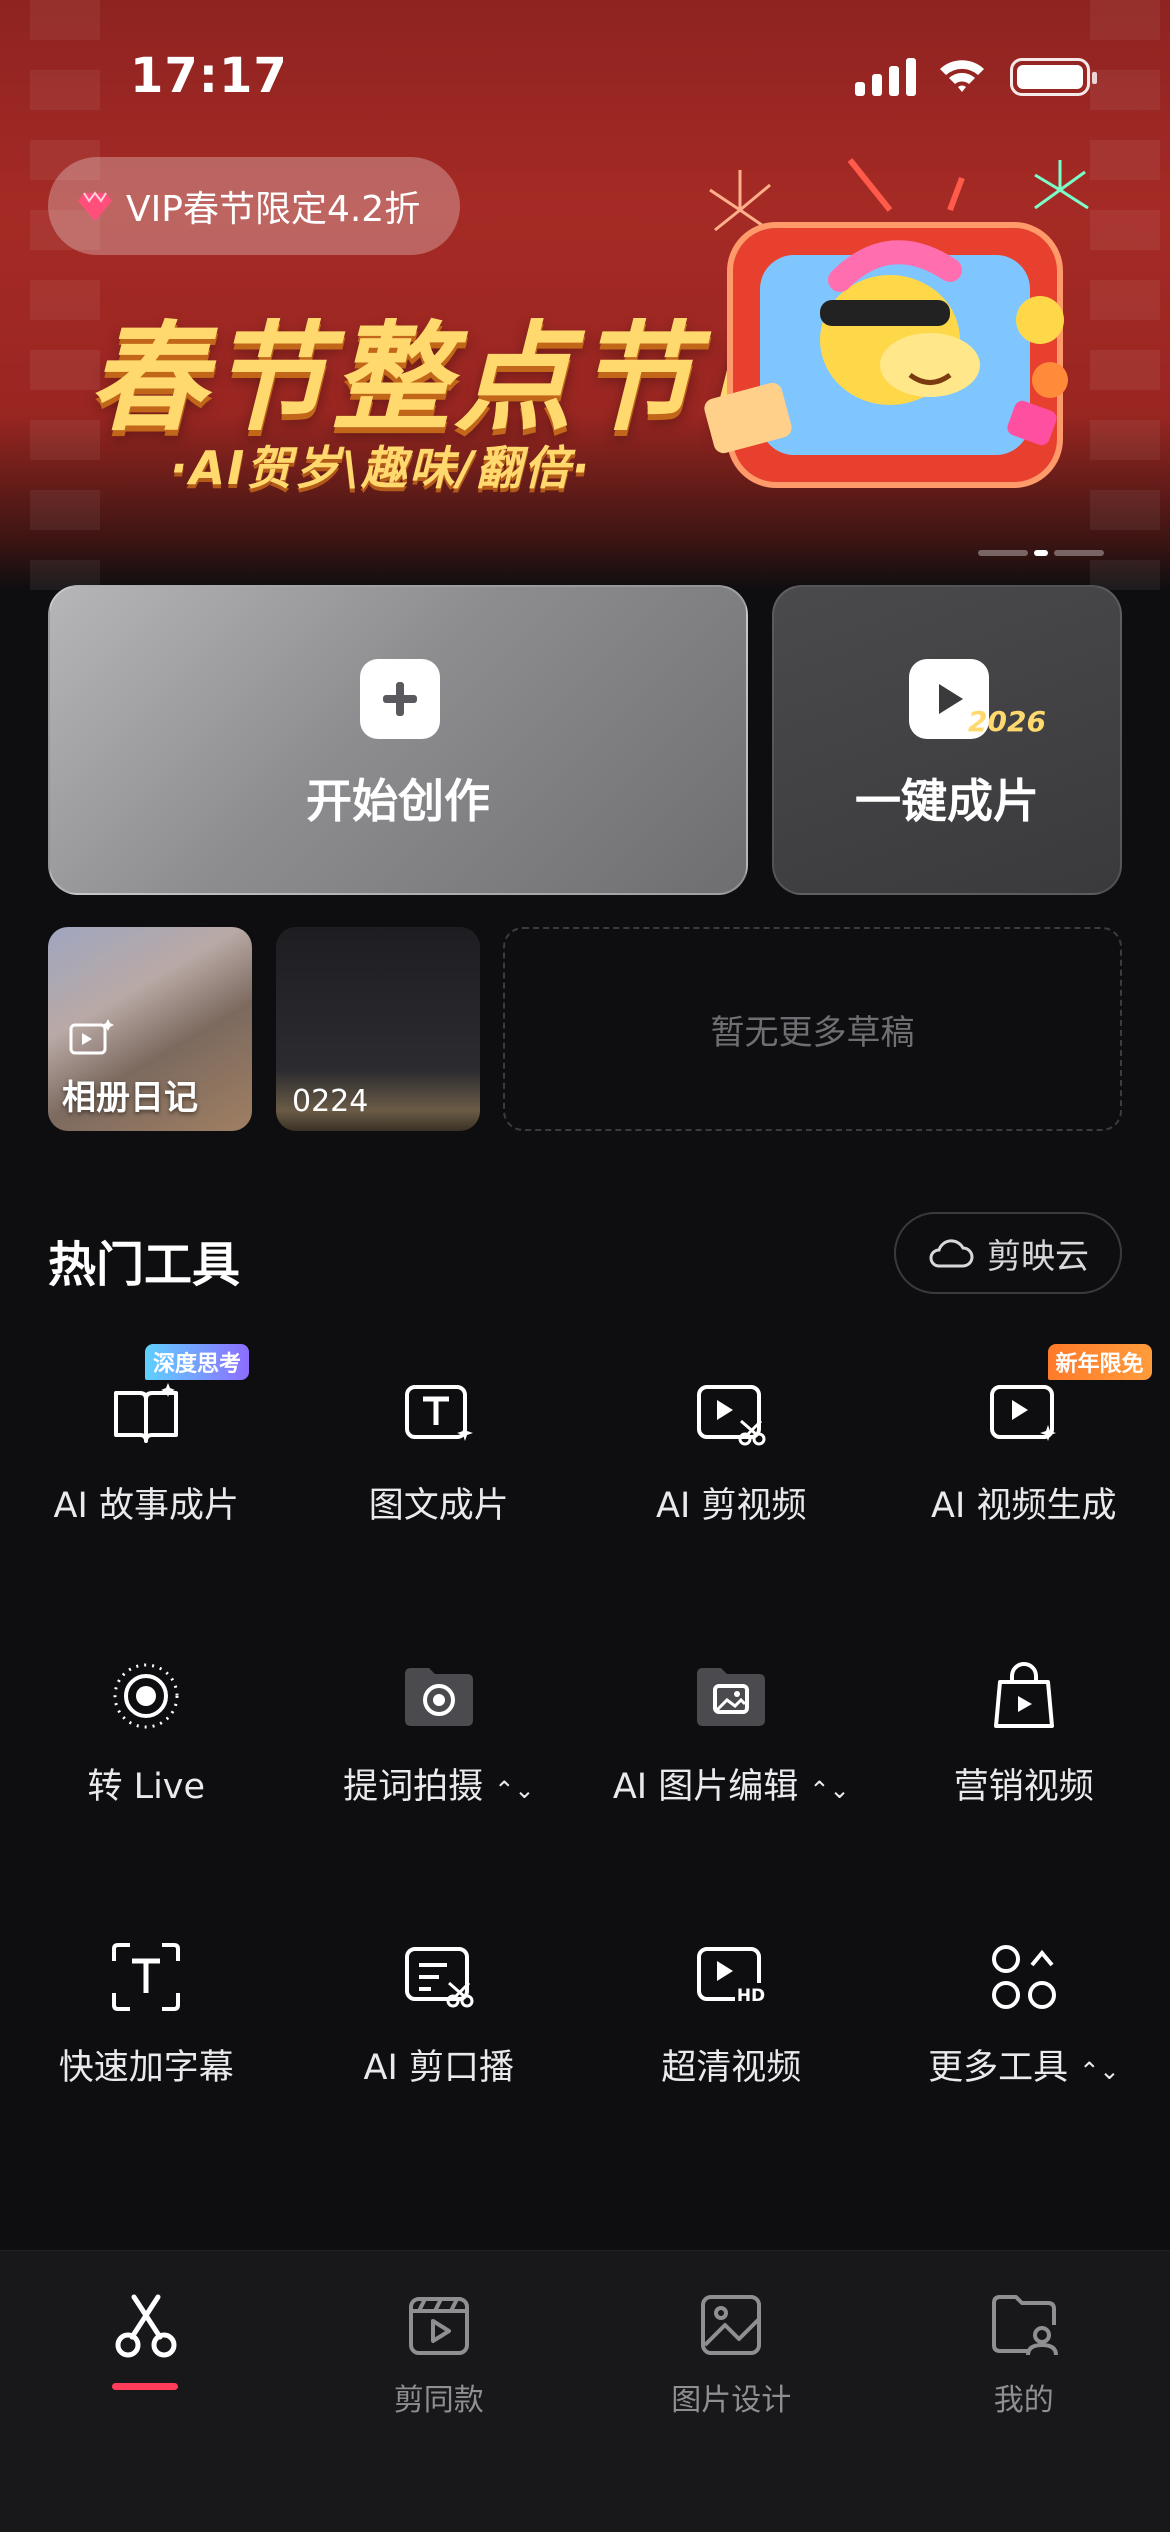 The image size is (1170, 2532). I want to click on tab-label: 剪同款, so click(438, 2400).